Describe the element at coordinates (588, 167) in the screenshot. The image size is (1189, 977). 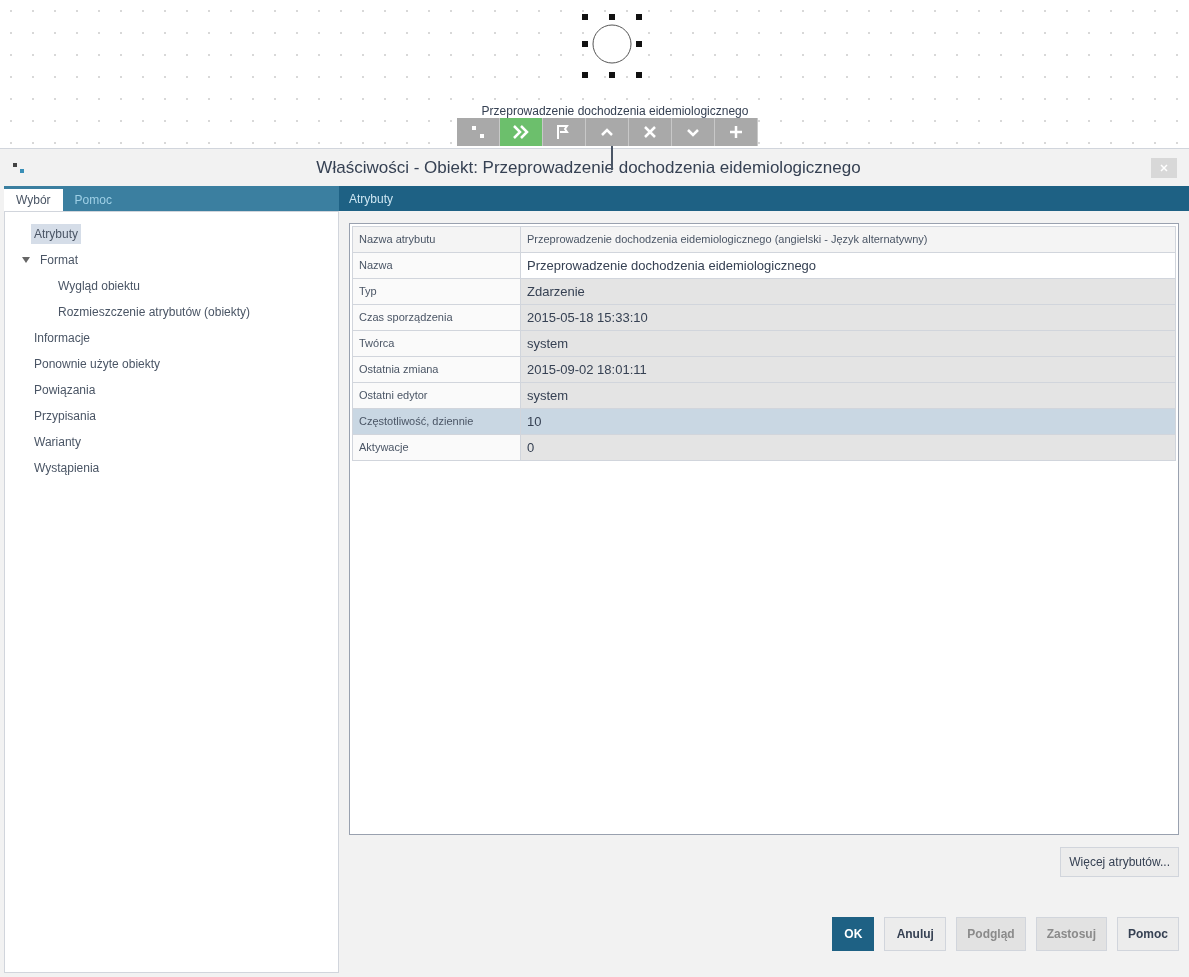
I see `window-title: Właściwości - Obiekt: Przeprowadzenie dochodzenia eidemiologicznego` at that location.